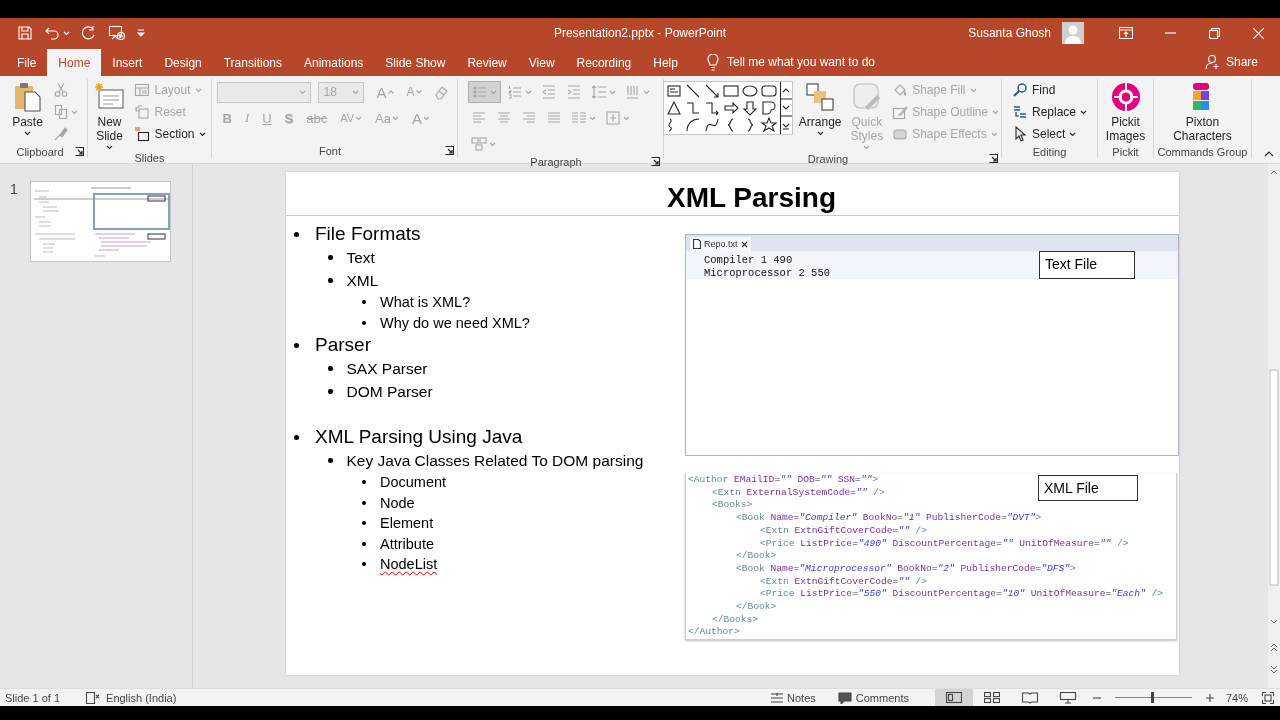  Describe the element at coordinates (888, 518) in the screenshot. I see `code-line: <Book Name="Compiler" BookNo="1" PublisherCode="DVT">` at that location.